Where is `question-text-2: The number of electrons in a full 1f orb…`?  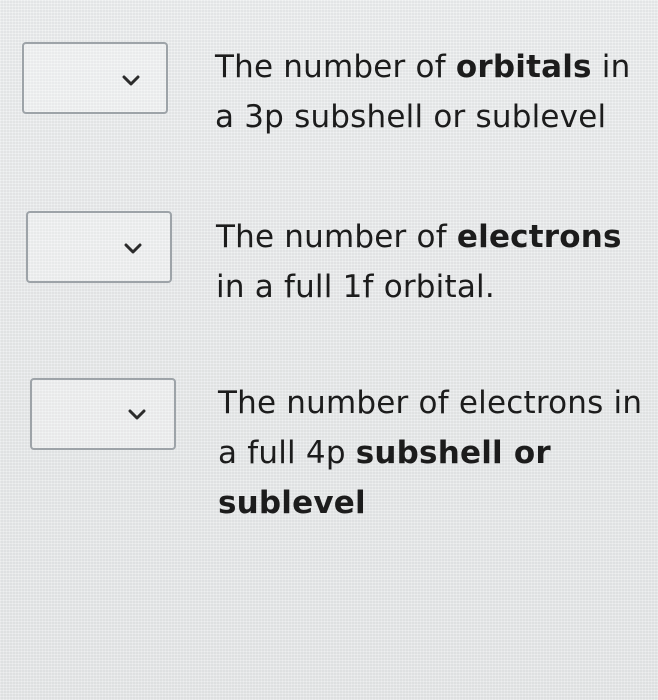 question-text-2: The number of electrons in a full 1f orb… is located at coordinates (419, 262).